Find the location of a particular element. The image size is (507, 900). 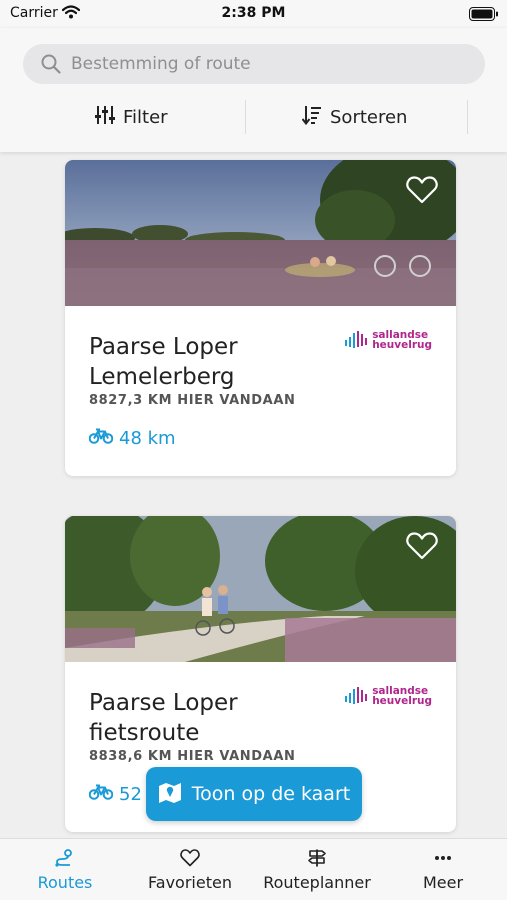

header: Filter Sorteren is located at coordinates (253, 90).